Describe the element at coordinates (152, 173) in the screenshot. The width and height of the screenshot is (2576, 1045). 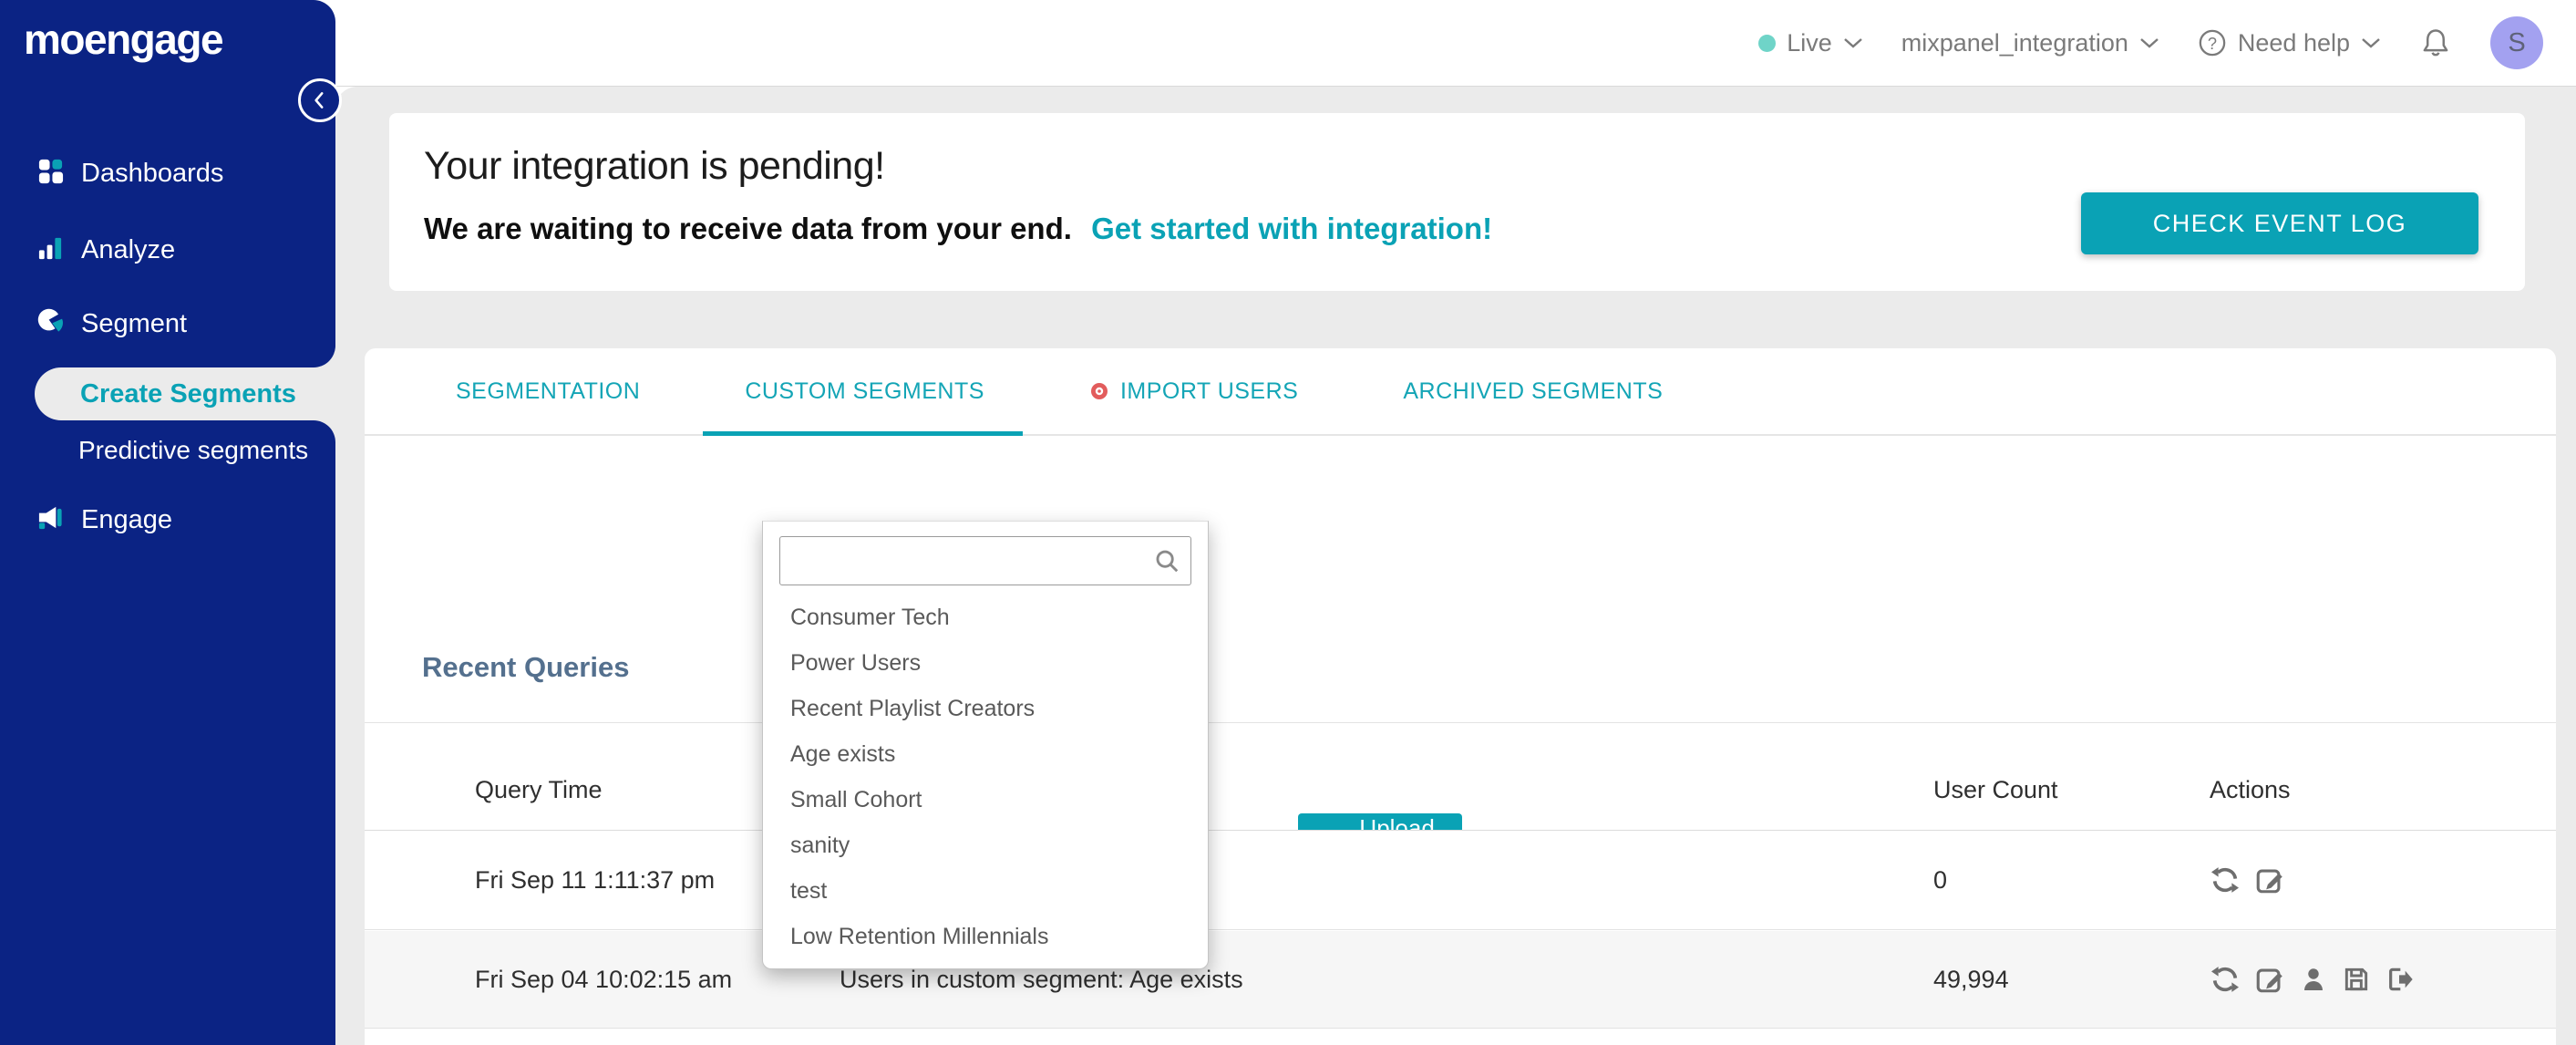
I see `sidebar-item-label: Dashboards` at that location.